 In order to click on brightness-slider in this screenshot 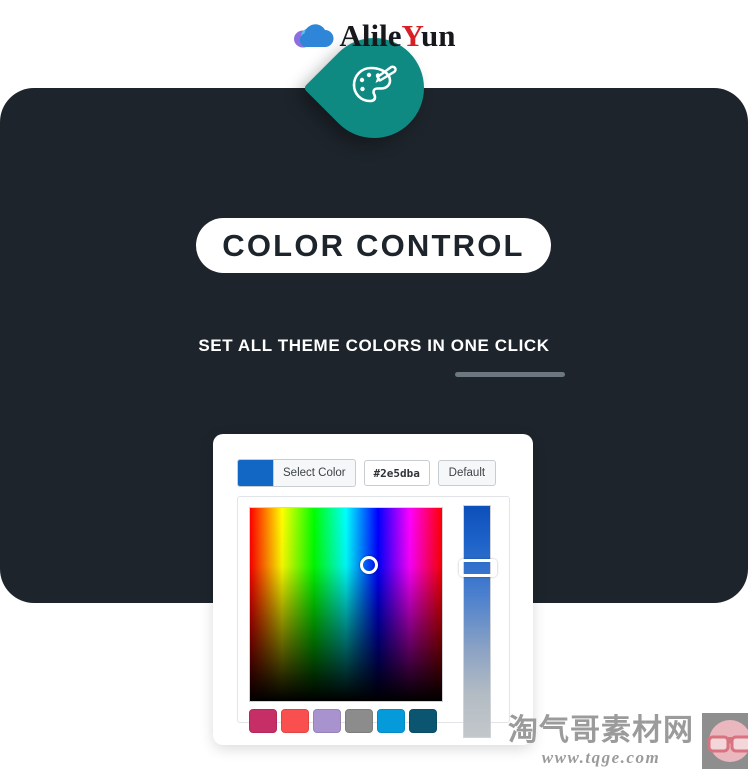, I will do `click(478, 621)`.